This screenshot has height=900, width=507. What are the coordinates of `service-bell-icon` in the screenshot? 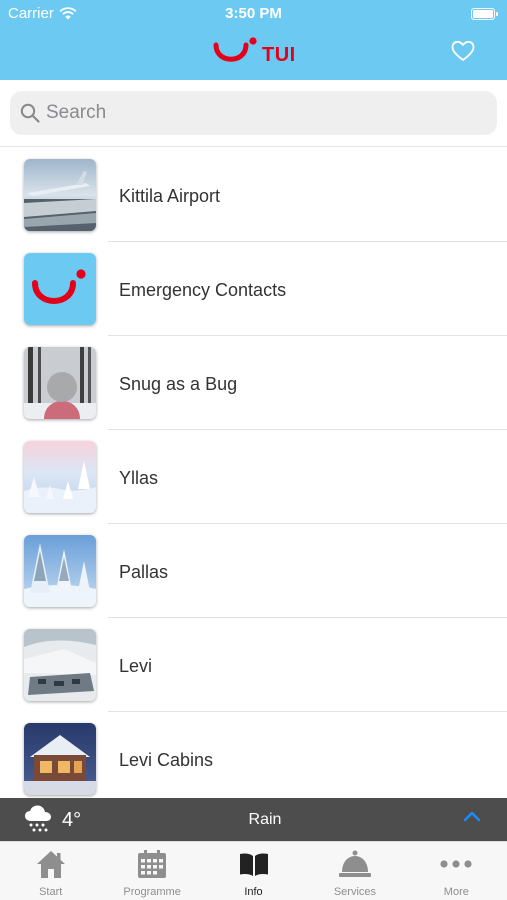 It's located at (354, 863).